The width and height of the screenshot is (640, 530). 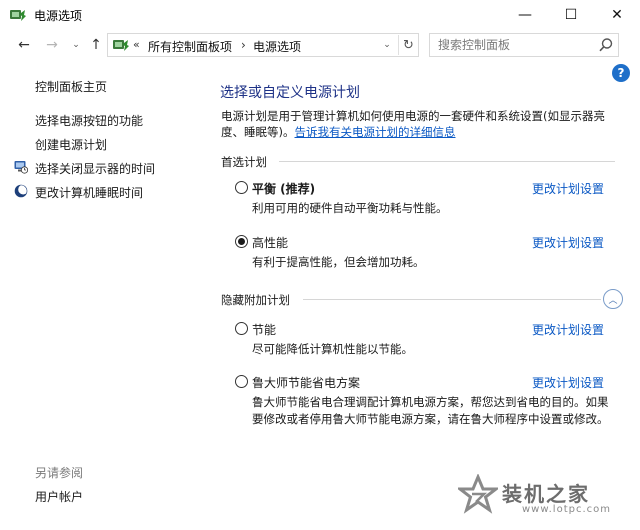 What do you see at coordinates (190, 46) in the screenshot?
I see `breadcrumb-all-control-panel-items: 所有控制面板项` at bounding box center [190, 46].